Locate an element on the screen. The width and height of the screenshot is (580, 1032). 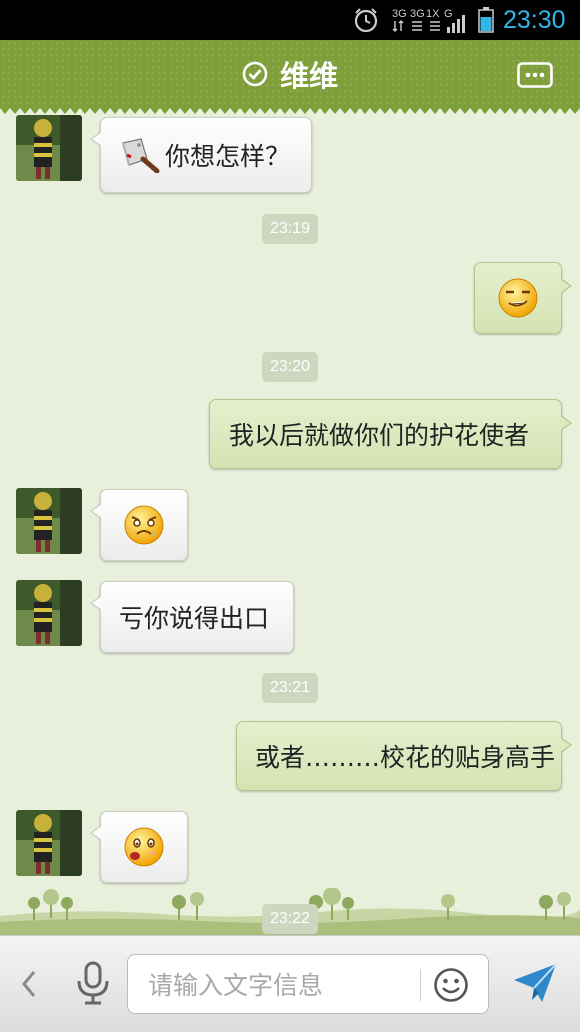
network-label-3g-b: 3G is located at coordinates (417, 14).